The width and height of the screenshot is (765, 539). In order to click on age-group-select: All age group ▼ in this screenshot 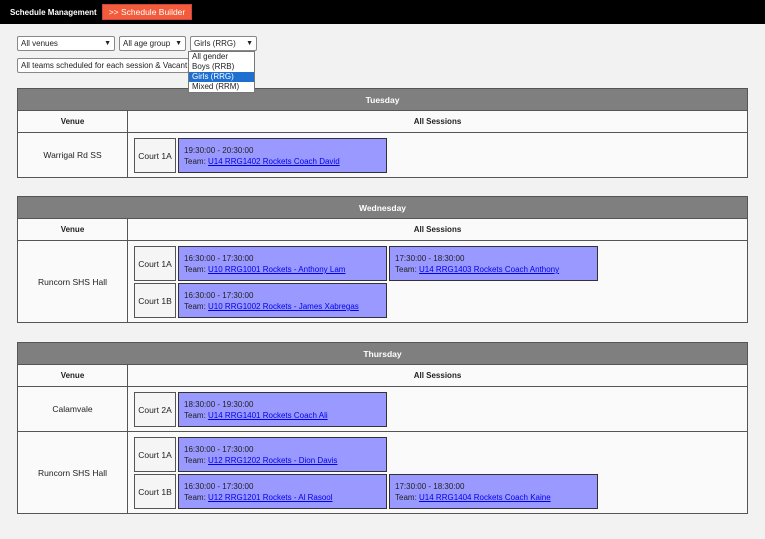, I will do `click(152, 43)`.